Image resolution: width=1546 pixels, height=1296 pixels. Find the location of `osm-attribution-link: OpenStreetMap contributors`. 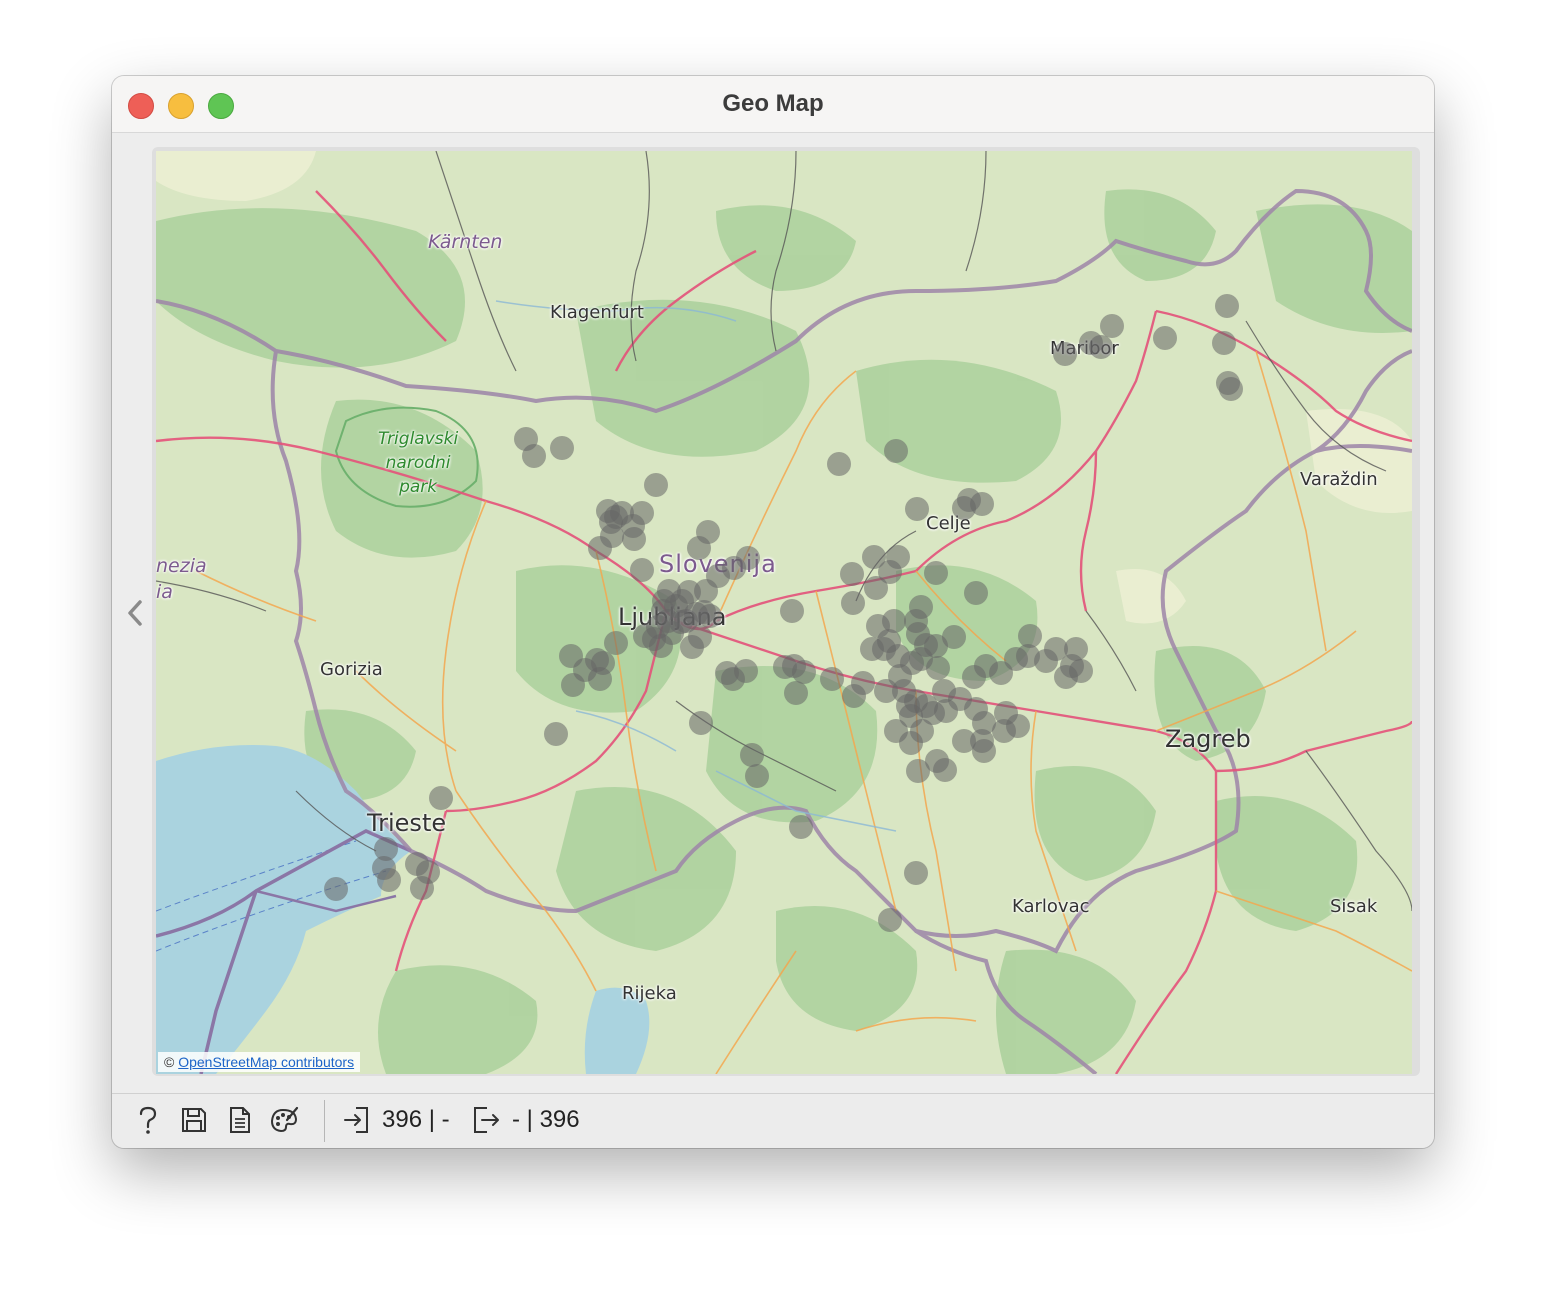

osm-attribution-link: OpenStreetMap contributors is located at coordinates (266, 1062).